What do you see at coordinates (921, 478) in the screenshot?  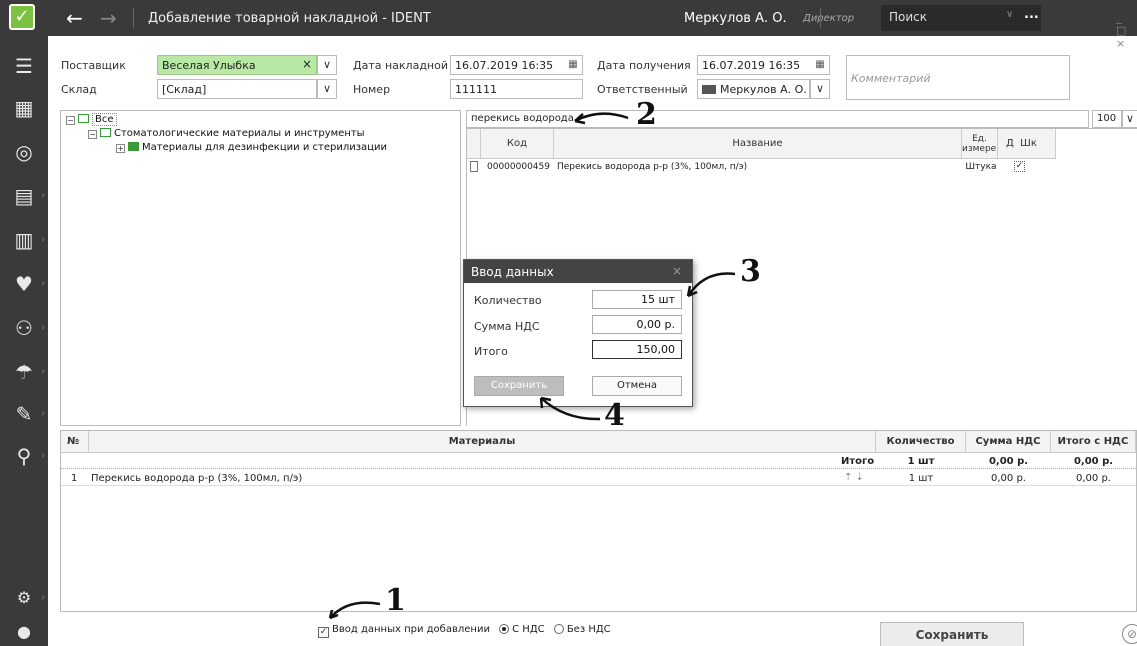 I see `grid-row-qty: 1 шт` at bounding box center [921, 478].